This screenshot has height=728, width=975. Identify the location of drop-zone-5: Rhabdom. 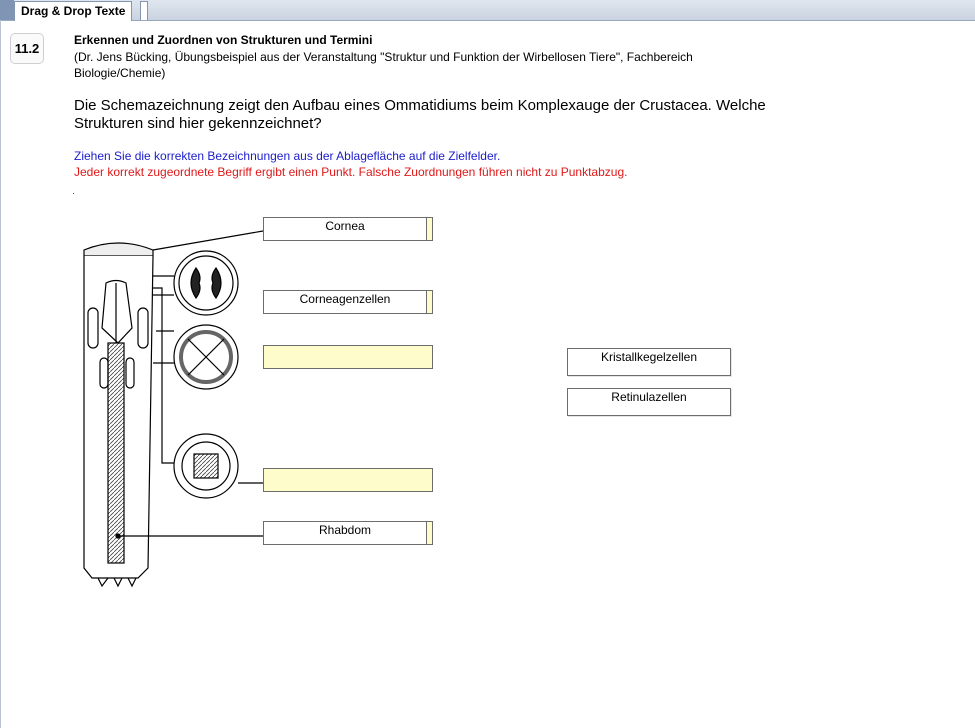
(348, 533).